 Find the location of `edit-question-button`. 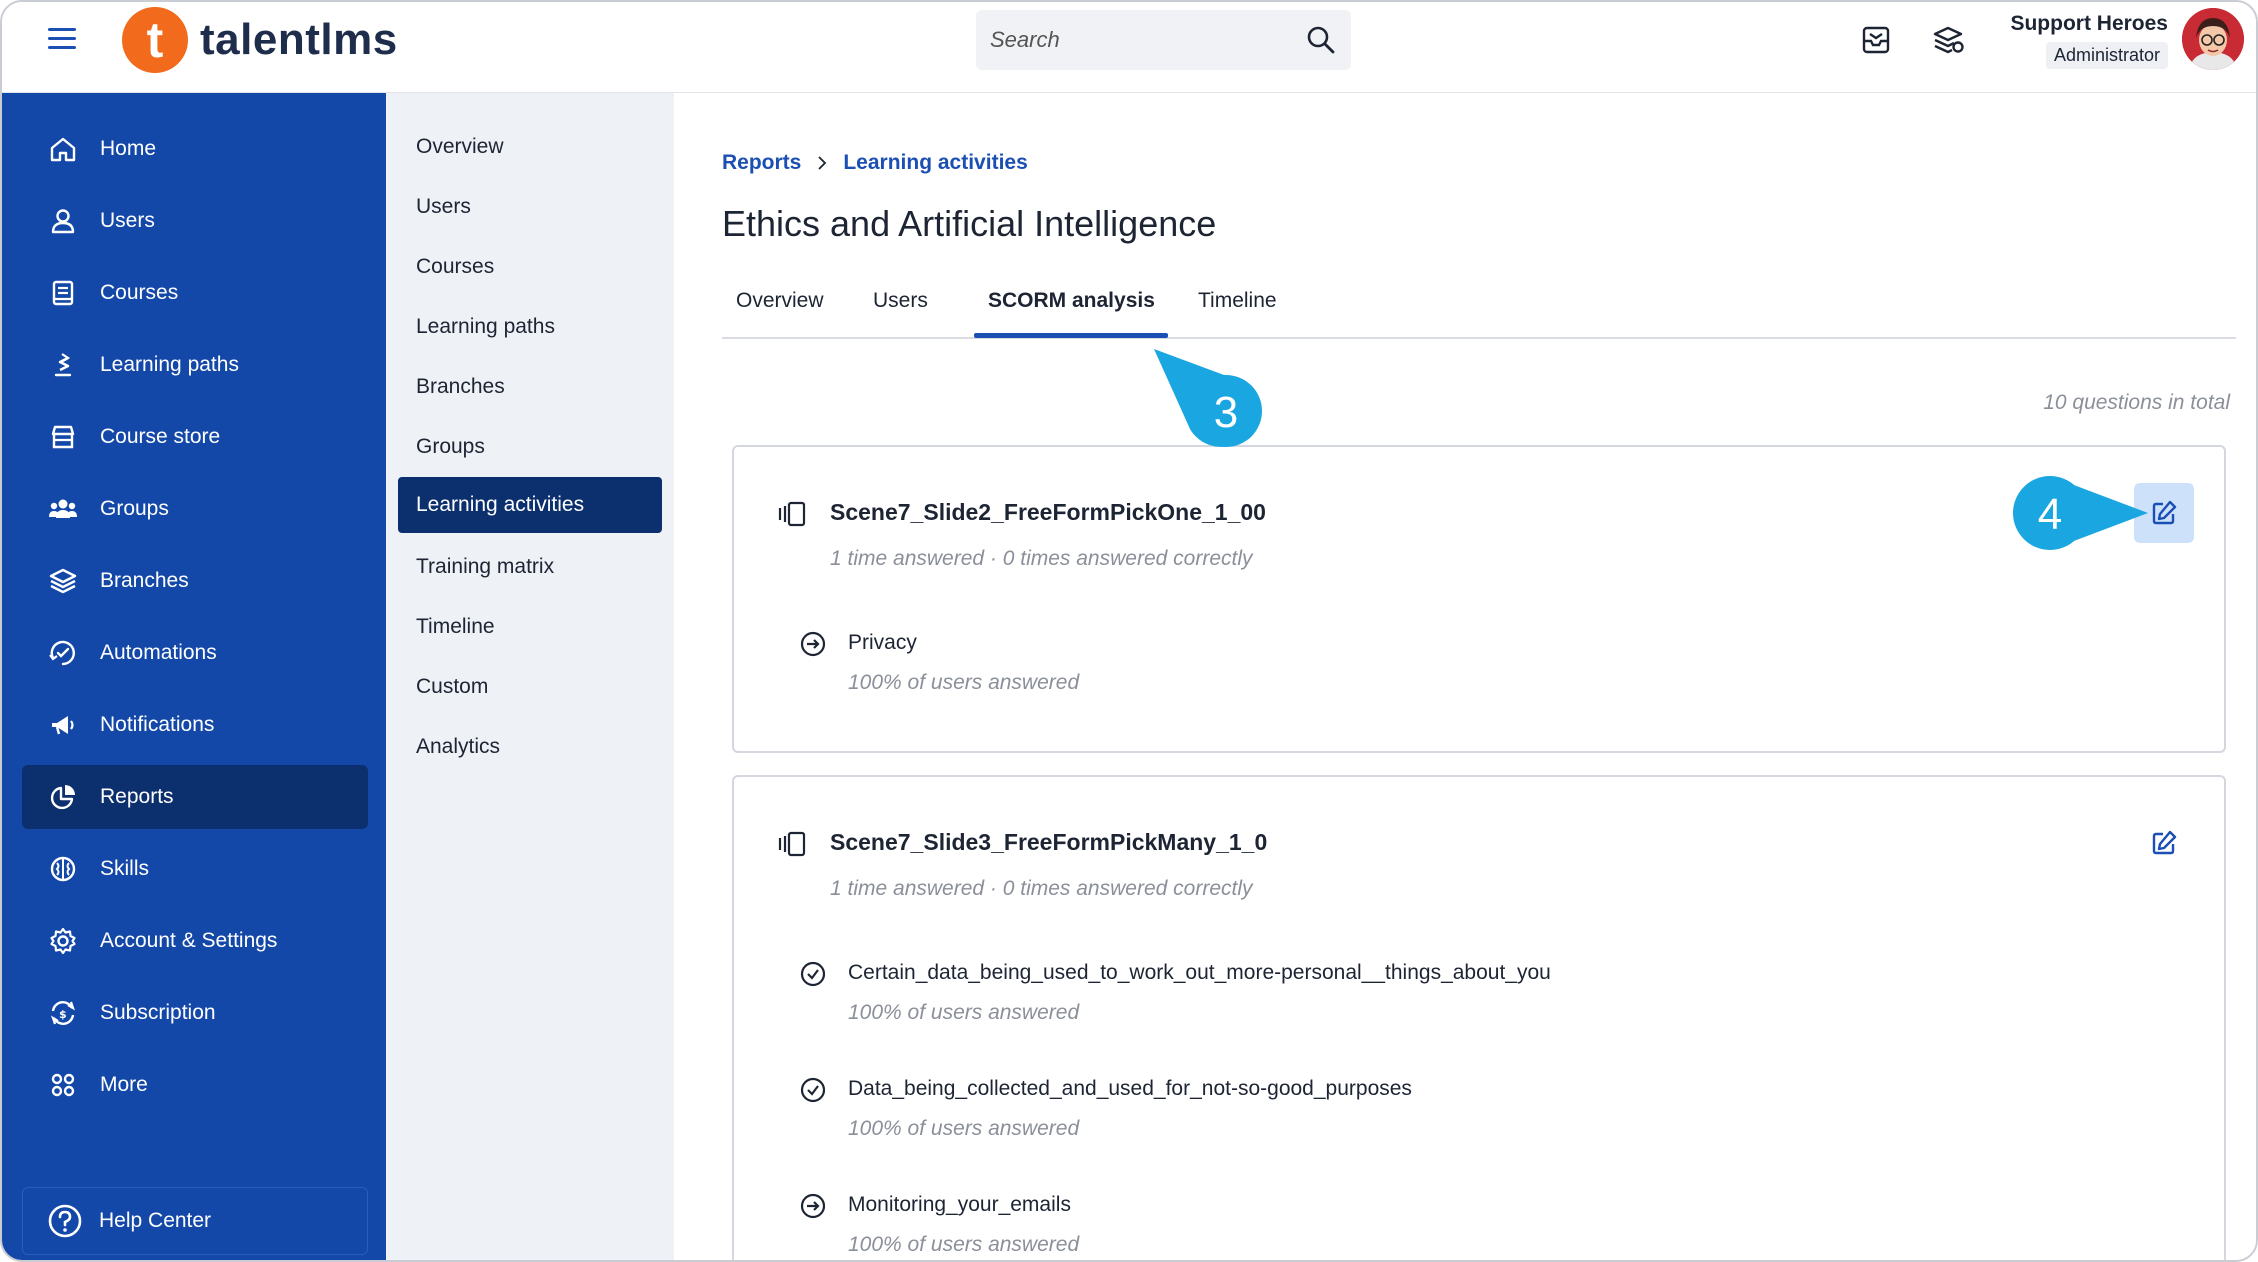

edit-question-button is located at coordinates (2164, 843).